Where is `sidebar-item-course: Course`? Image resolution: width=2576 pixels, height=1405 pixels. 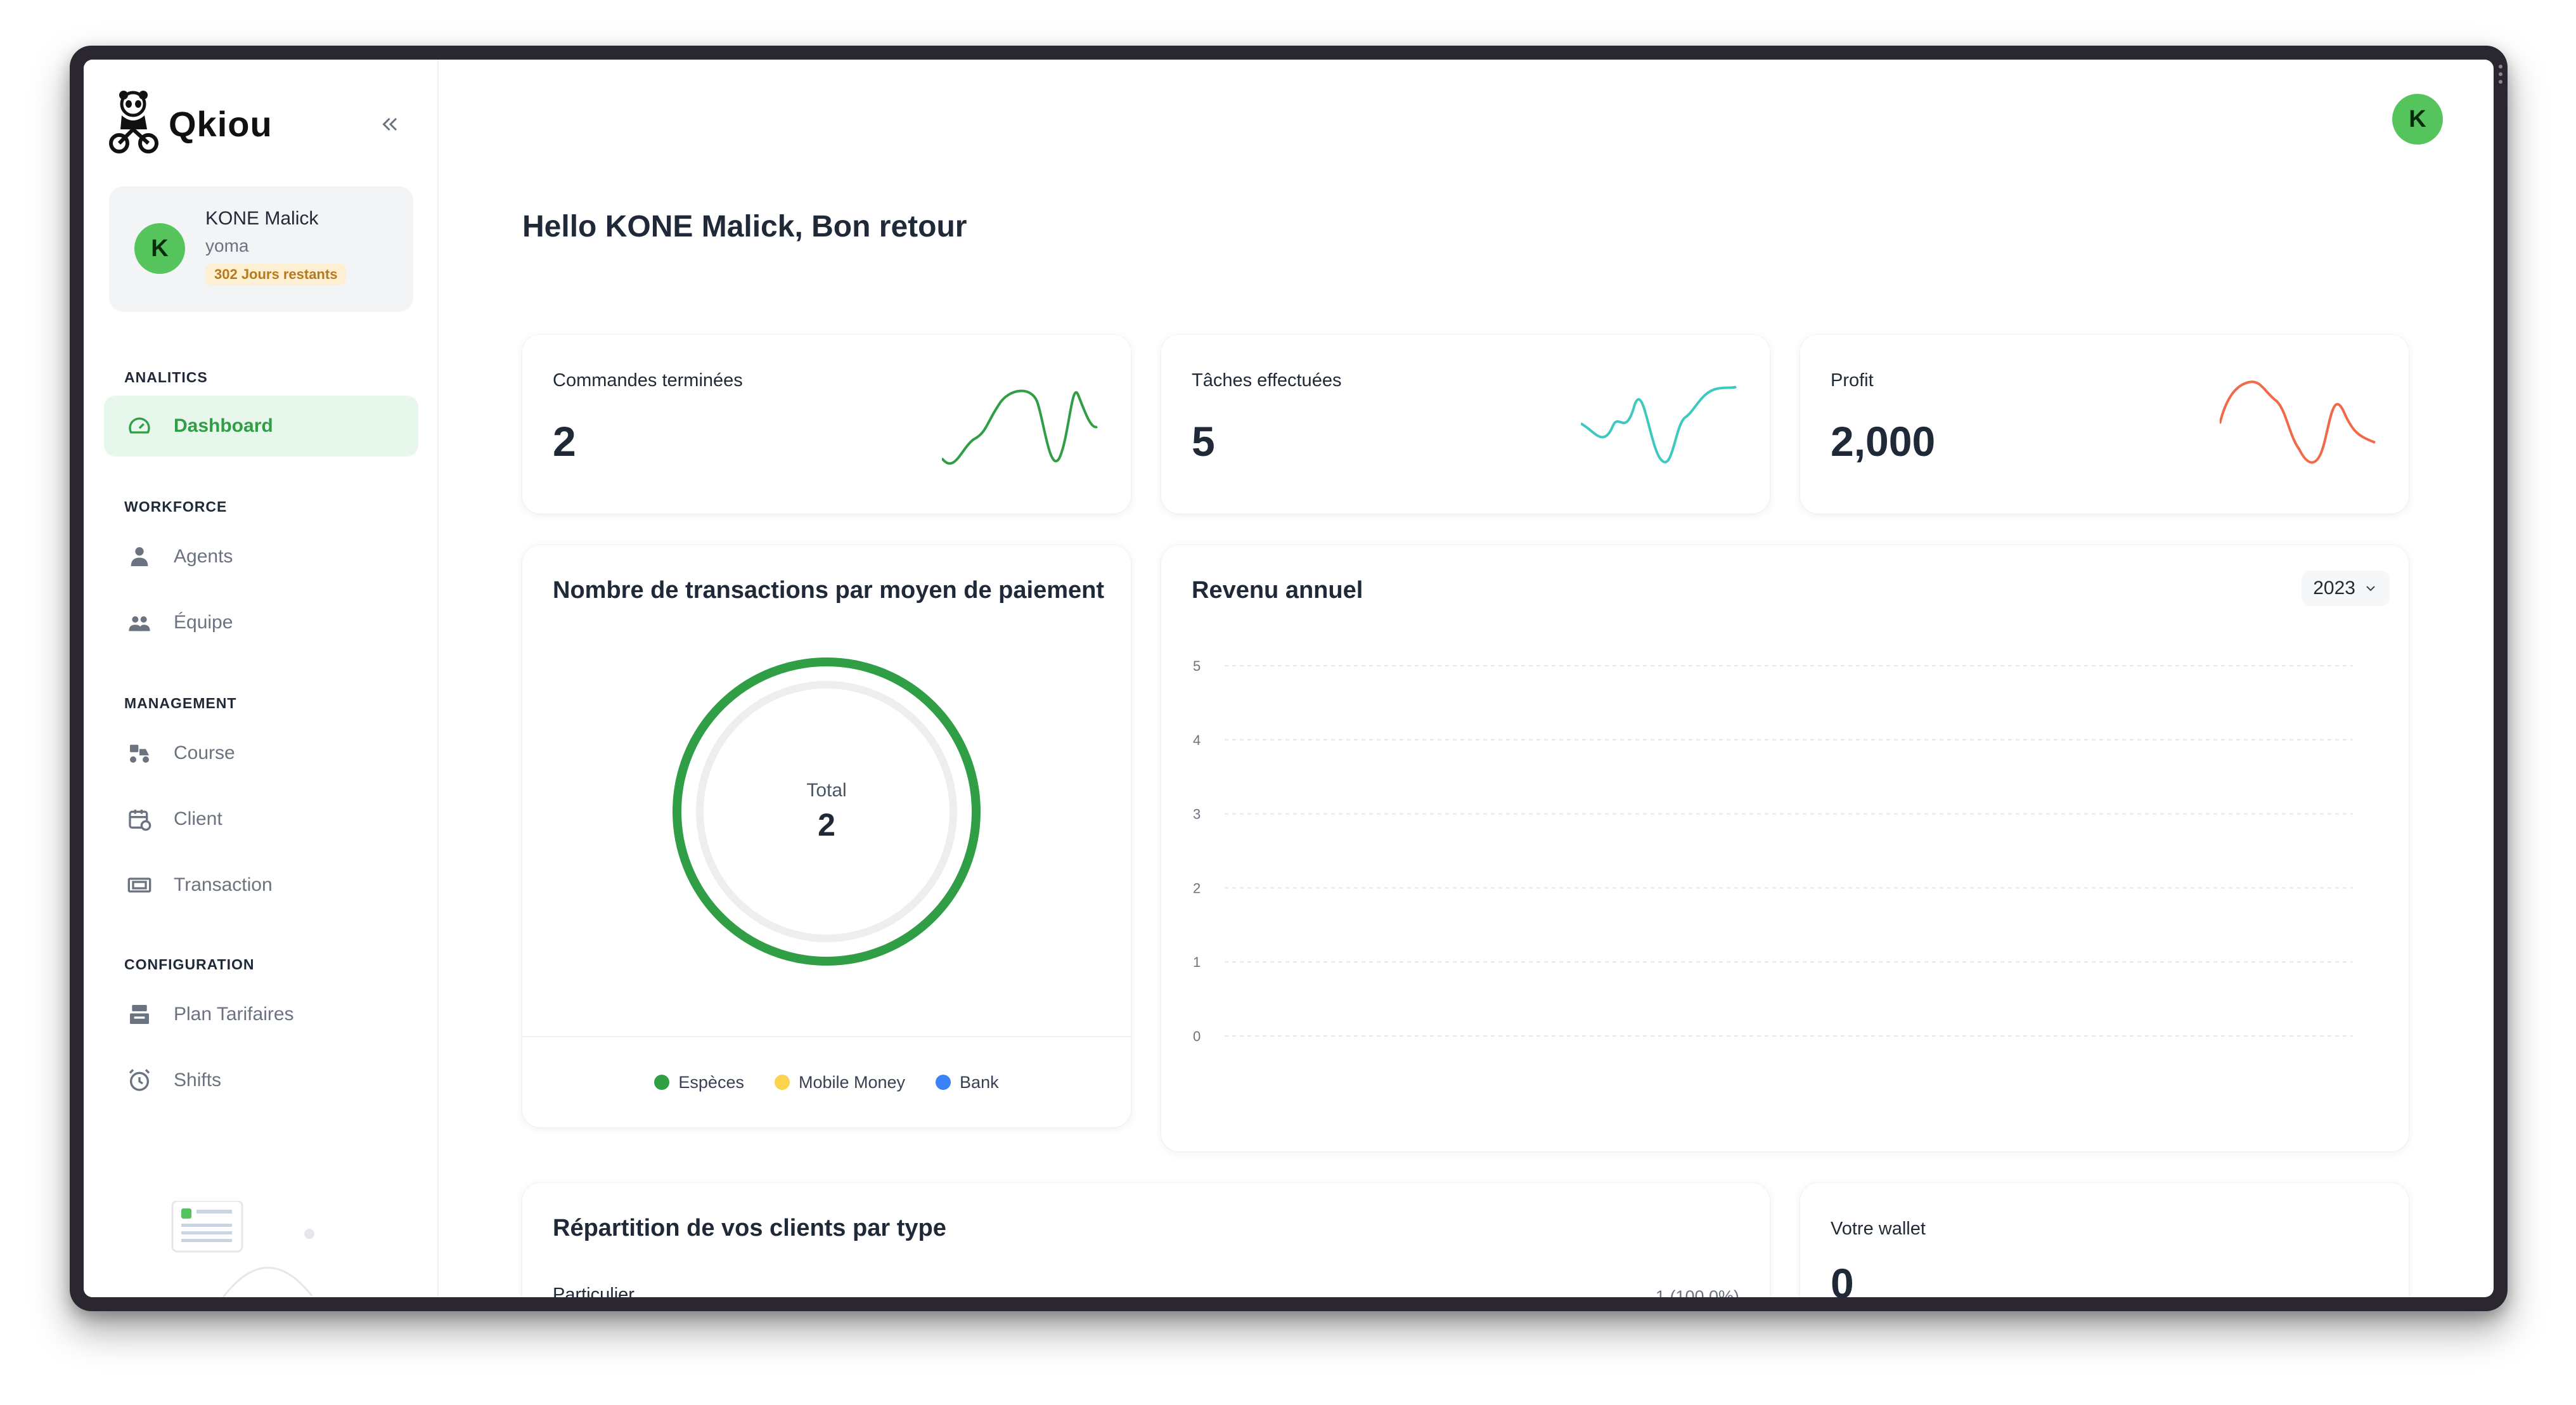
sidebar-item-course: Course is located at coordinates (261, 754).